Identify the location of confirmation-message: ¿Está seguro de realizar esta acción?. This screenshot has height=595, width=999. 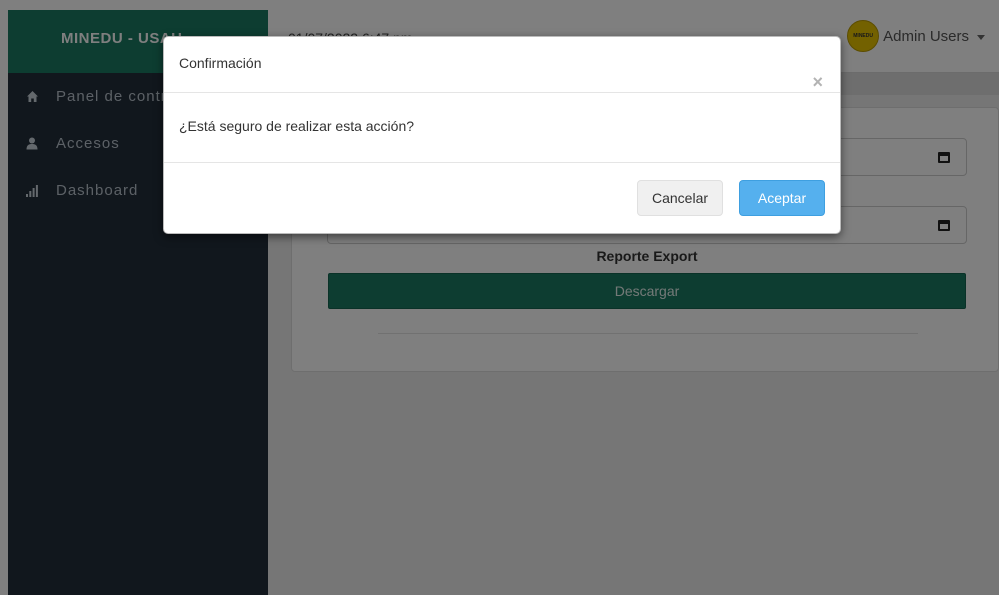
(297, 126).